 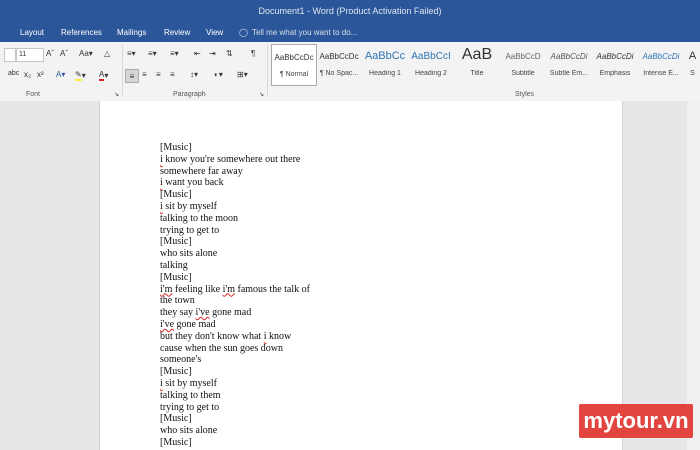 What do you see at coordinates (523, 64) in the screenshot?
I see `style-subtitle: AaBbCcD Subtitle` at bounding box center [523, 64].